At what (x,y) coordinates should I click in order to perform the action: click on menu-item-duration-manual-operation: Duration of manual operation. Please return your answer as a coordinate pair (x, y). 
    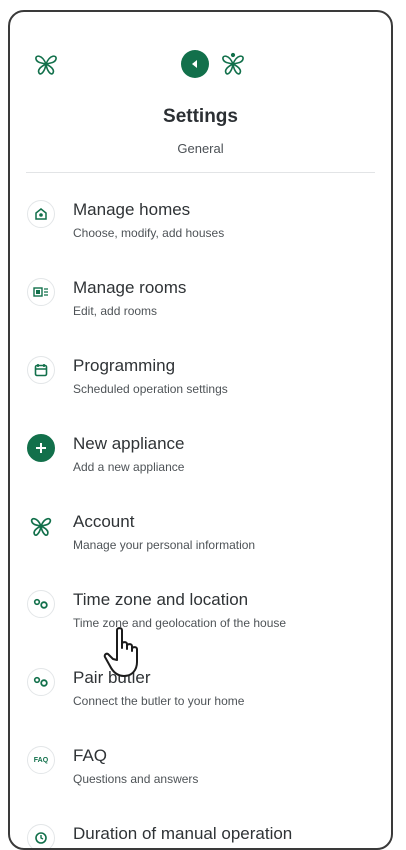
    Looking at the image, I should click on (200, 831).